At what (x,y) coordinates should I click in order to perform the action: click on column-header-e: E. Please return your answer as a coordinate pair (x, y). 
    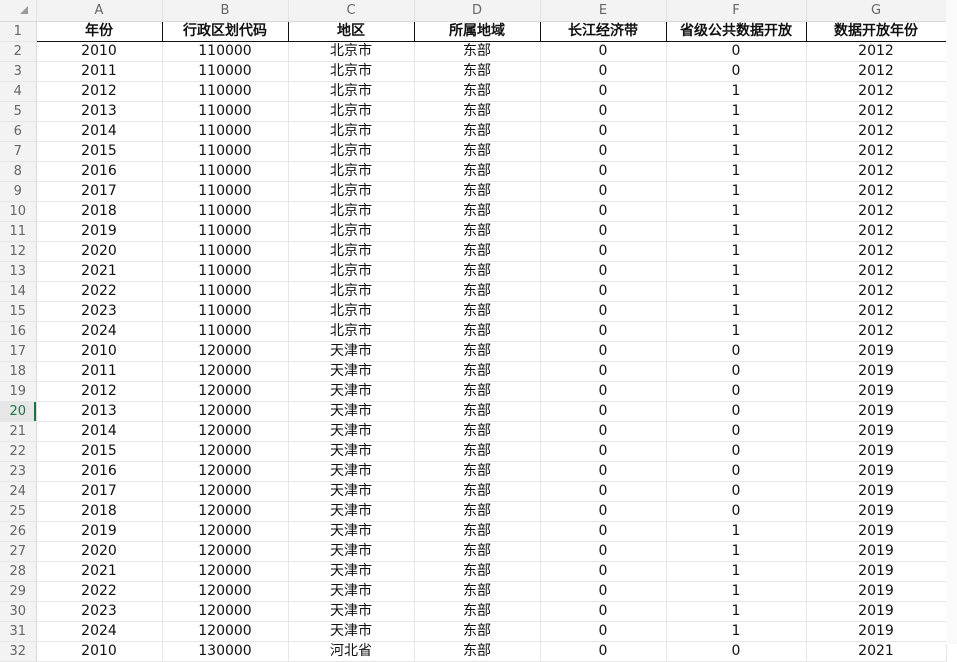
    Looking at the image, I should click on (603, 11).